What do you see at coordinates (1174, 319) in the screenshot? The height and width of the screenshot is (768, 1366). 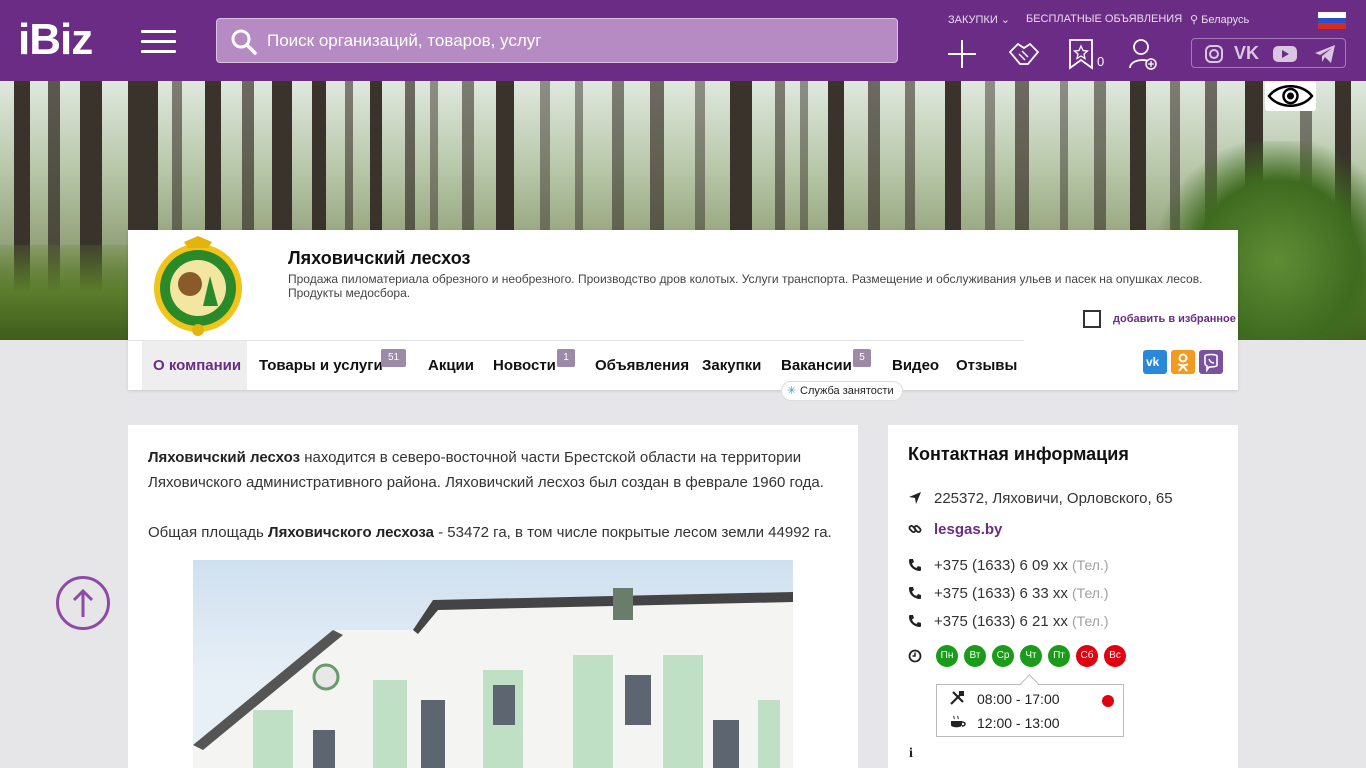 I see `add-to-favorites-label: добавить в избранное` at bounding box center [1174, 319].